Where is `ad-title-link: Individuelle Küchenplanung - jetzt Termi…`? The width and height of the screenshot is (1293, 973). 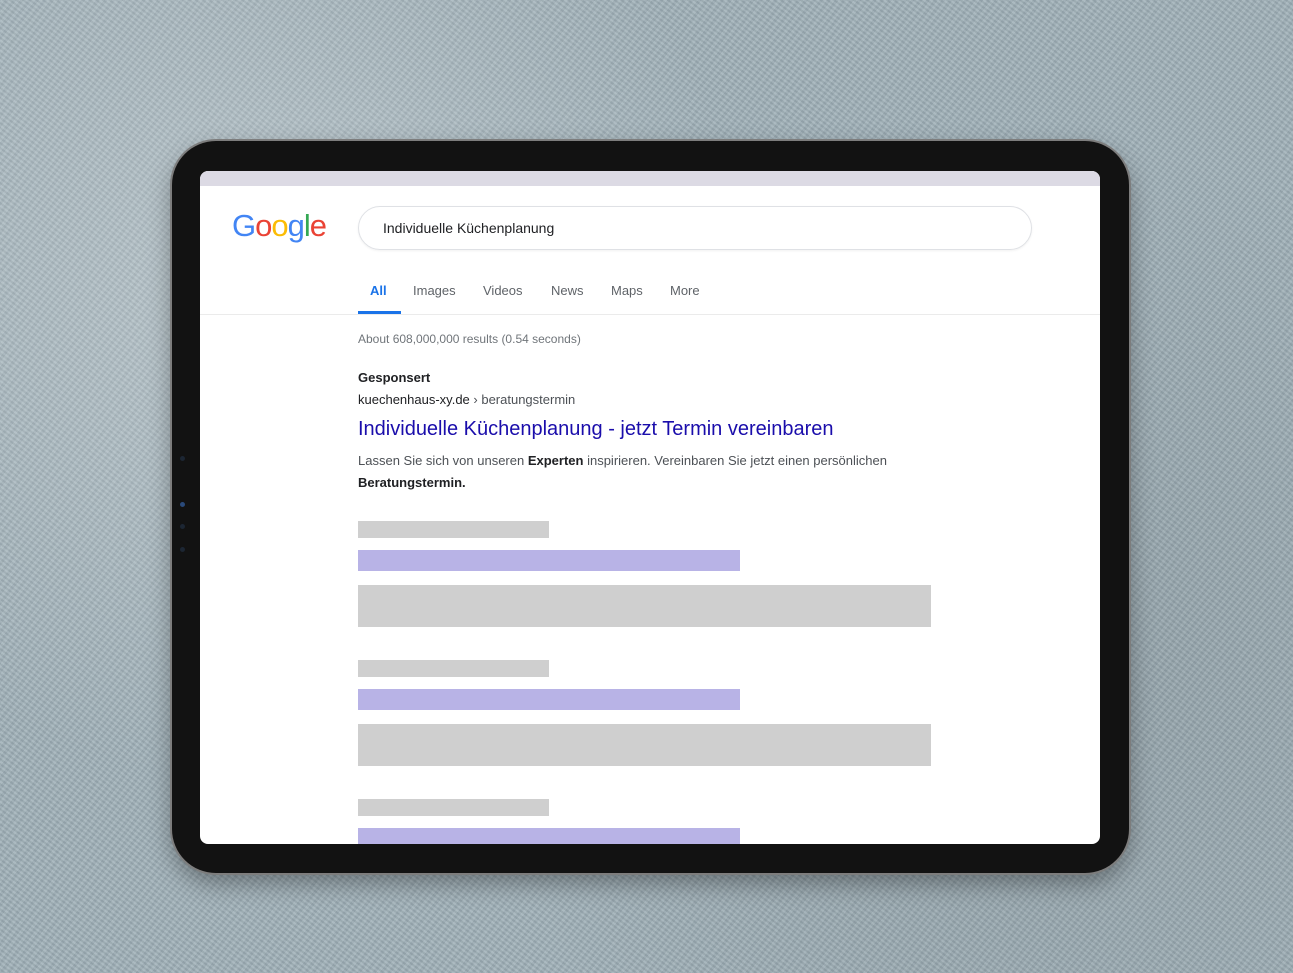
ad-title-link: Individuelle Küchenplanung - jetzt Termi… is located at coordinates (595, 429).